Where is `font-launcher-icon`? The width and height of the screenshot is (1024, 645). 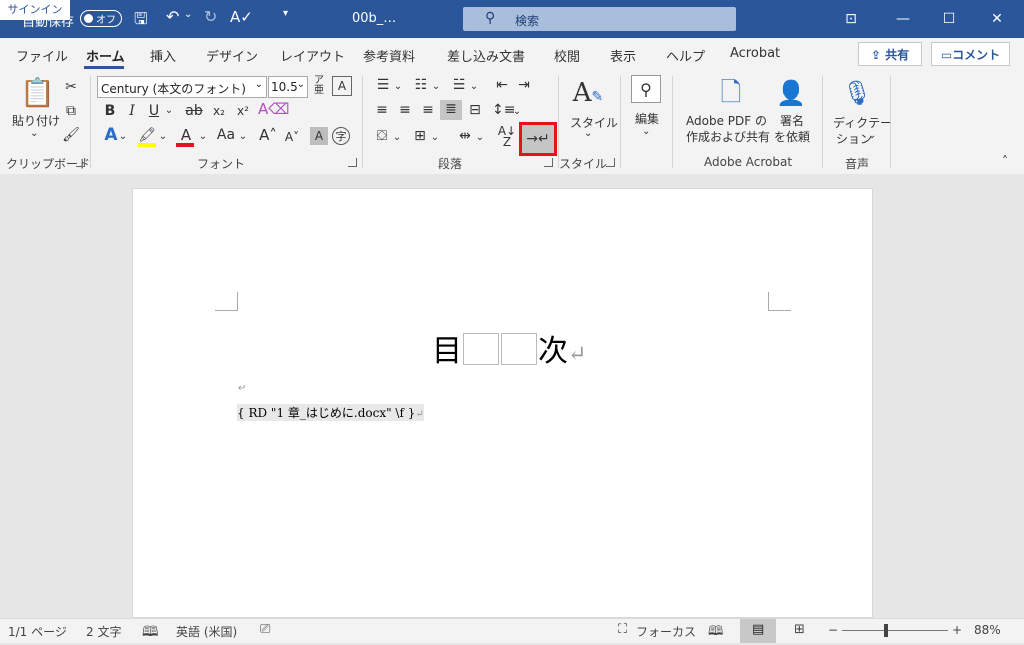 font-launcher-icon is located at coordinates (352, 162).